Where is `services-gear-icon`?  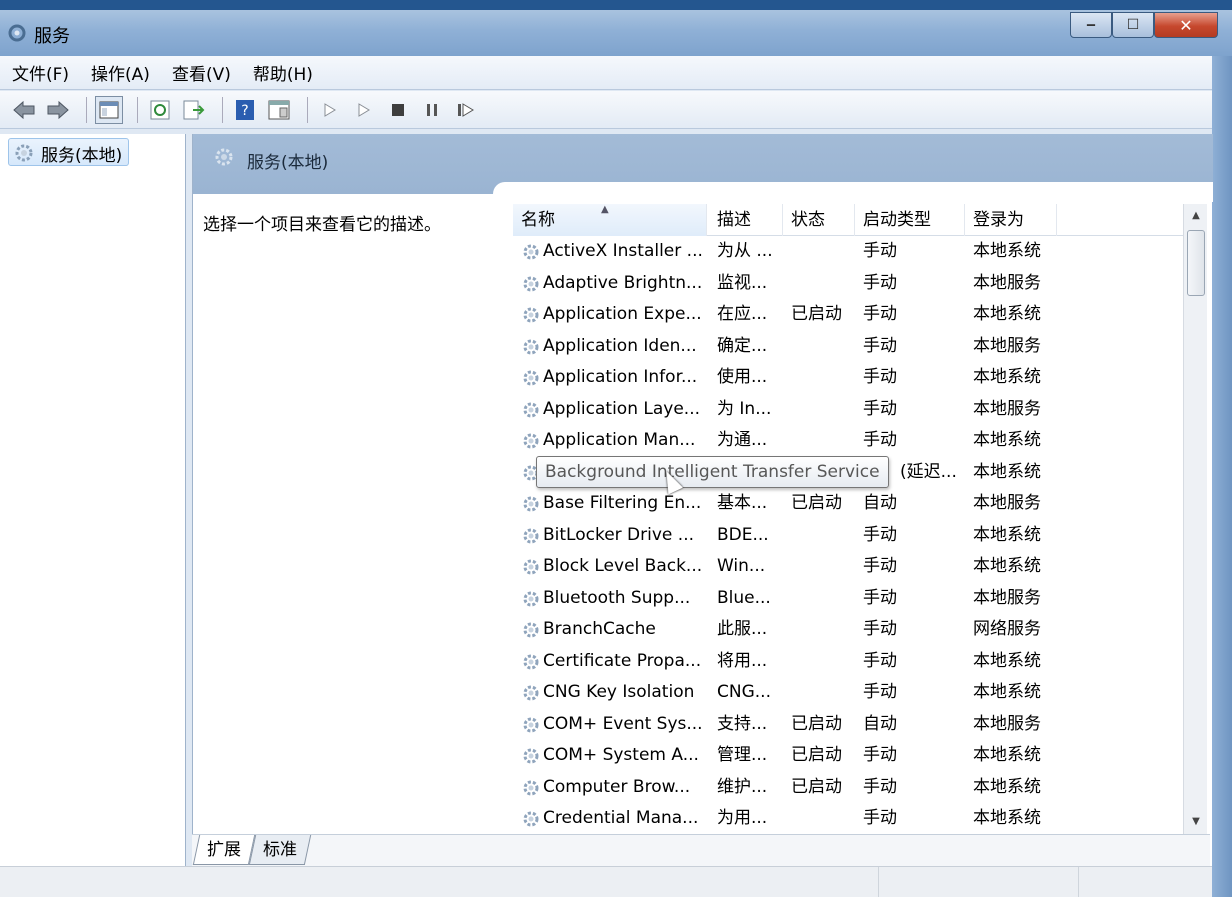 services-gear-icon is located at coordinates (17, 33).